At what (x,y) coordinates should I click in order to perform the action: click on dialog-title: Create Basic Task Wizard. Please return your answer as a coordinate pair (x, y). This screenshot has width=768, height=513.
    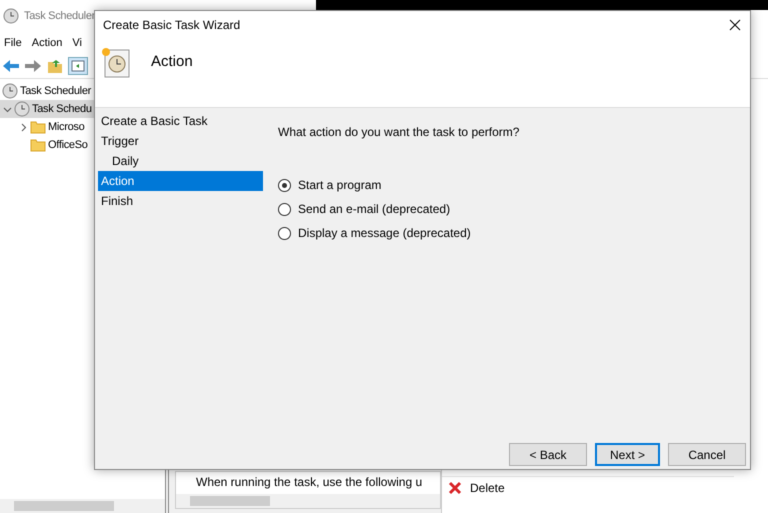
    Looking at the image, I should click on (171, 25).